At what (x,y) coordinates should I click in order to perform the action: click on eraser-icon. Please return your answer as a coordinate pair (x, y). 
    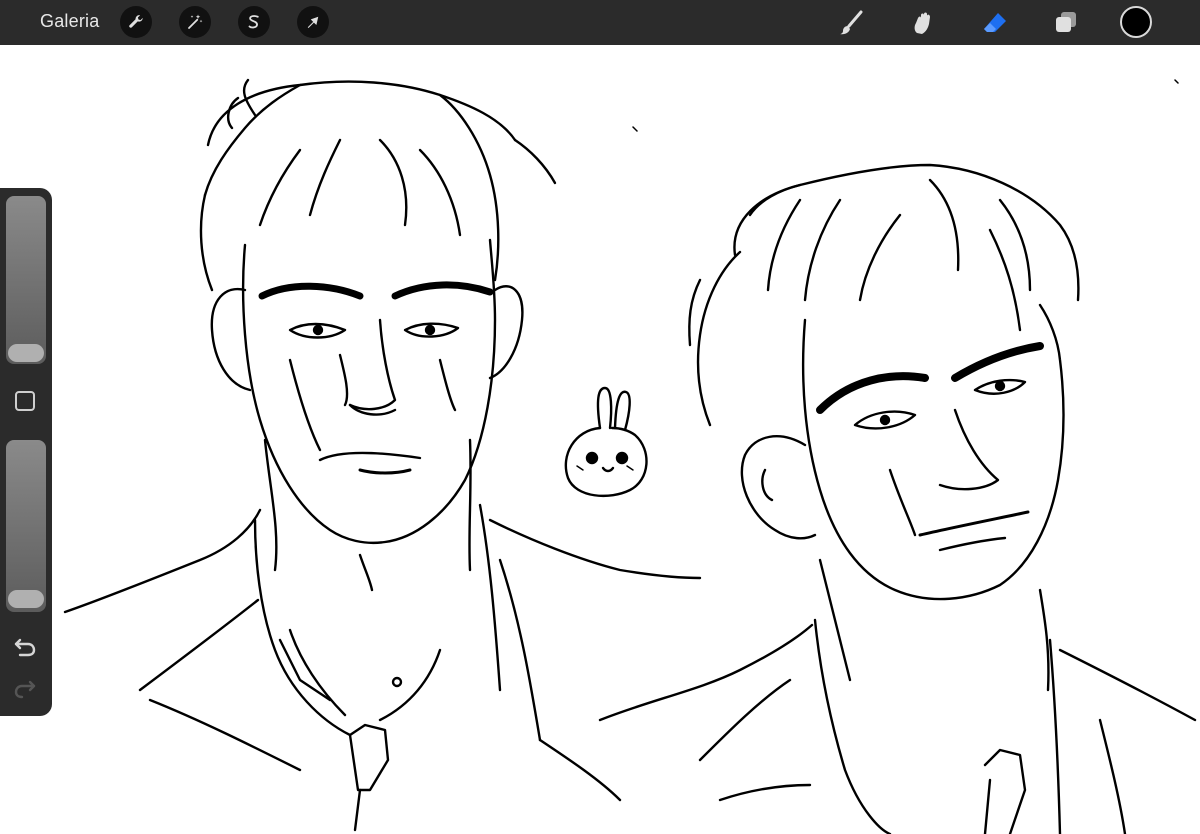
    Looking at the image, I should click on (995, 22).